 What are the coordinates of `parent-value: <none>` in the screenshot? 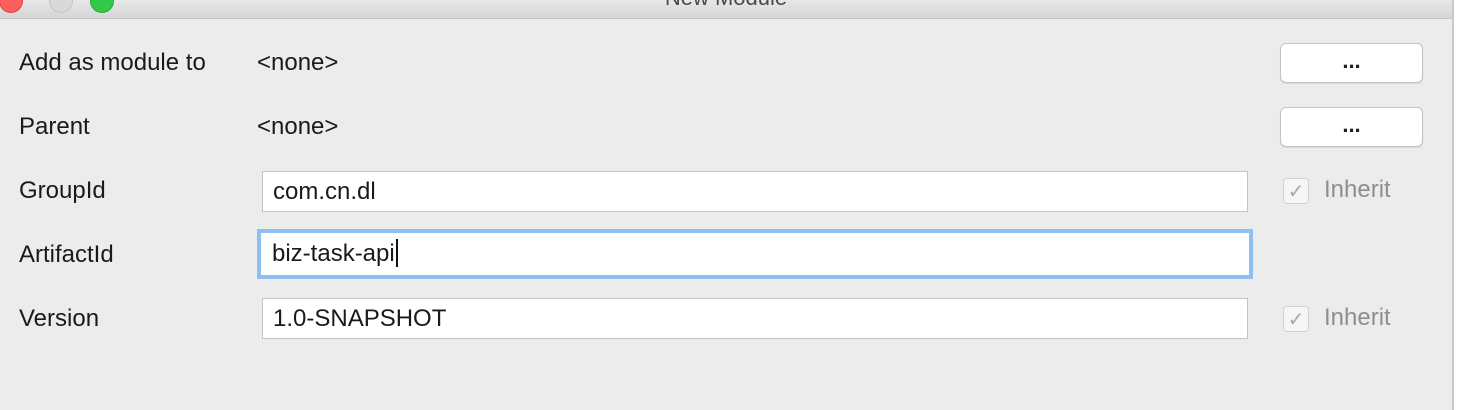 It's located at (298, 126).